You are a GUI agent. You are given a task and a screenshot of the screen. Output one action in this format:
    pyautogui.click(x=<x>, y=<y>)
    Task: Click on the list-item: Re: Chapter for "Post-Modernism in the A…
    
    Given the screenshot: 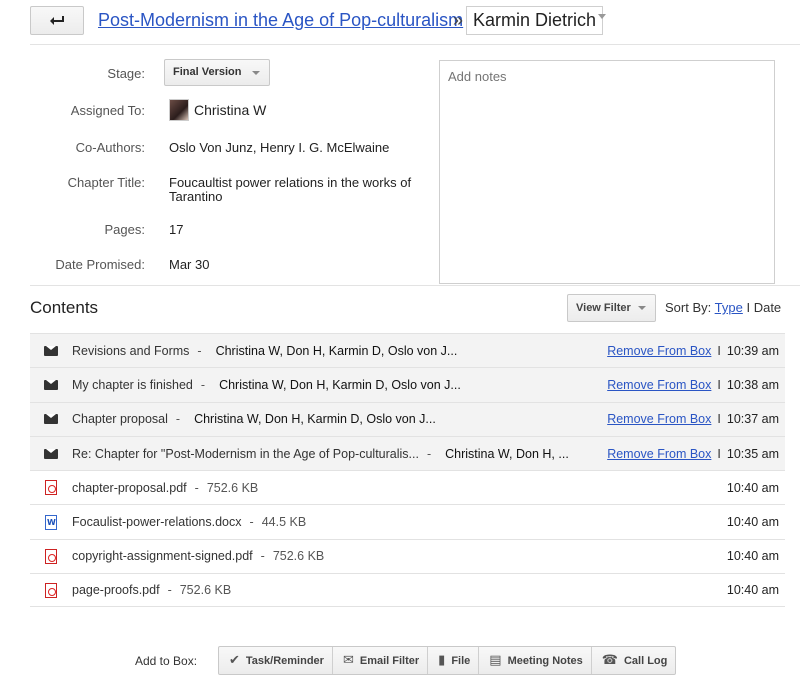 What is the action you would take?
    pyautogui.click(x=407, y=453)
    